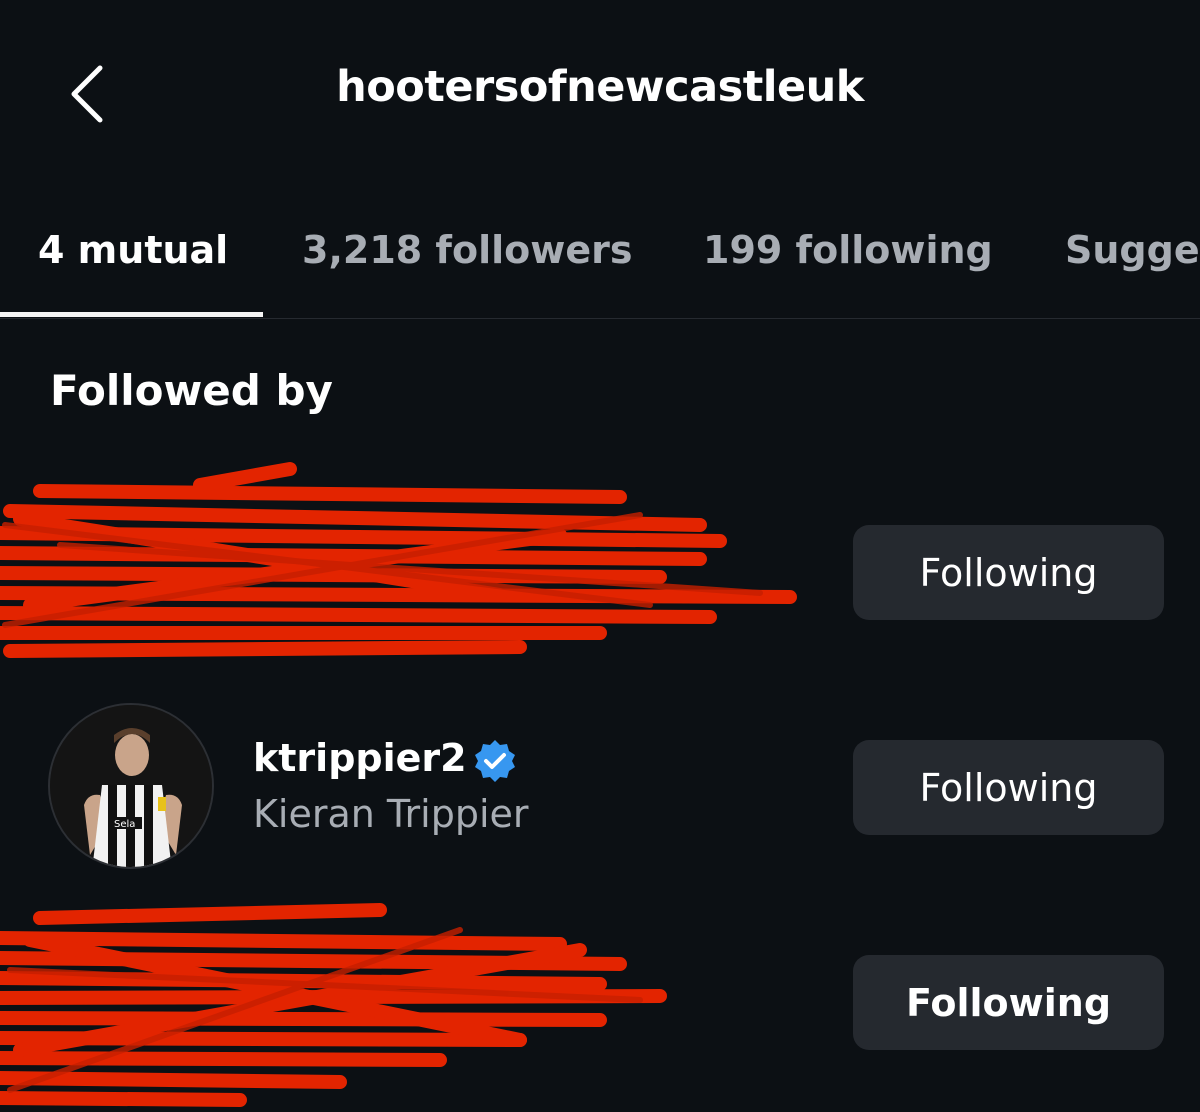  I want to click on section-title: Followed by, so click(191, 390).